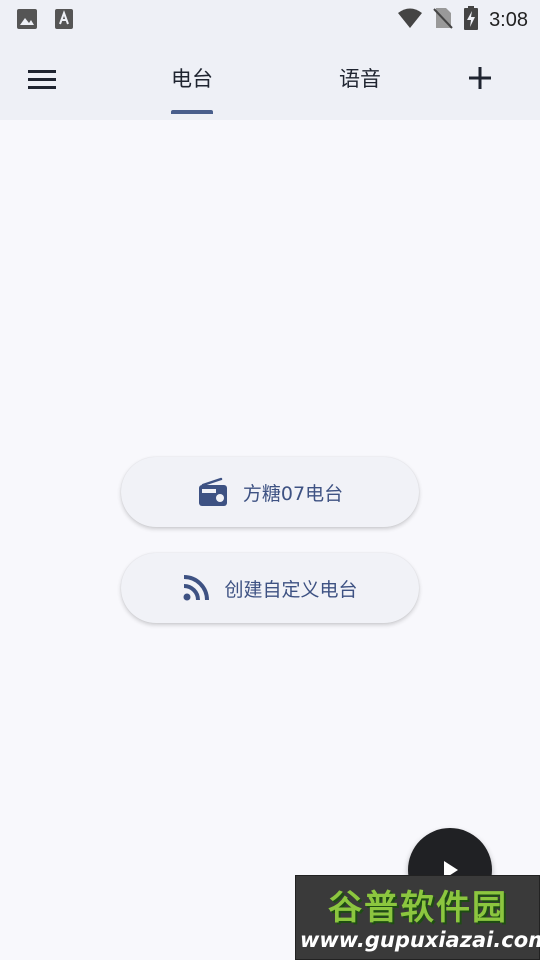  What do you see at coordinates (27, 21) in the screenshot?
I see `image-icon` at bounding box center [27, 21].